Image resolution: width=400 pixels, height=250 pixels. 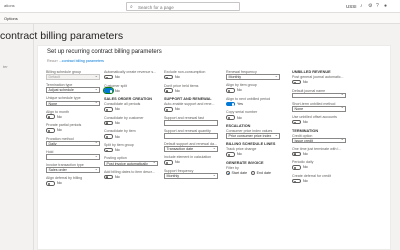 What do you see at coordinates (131, 7) in the screenshot?
I see `search-icon: ⌕` at bounding box center [131, 7].